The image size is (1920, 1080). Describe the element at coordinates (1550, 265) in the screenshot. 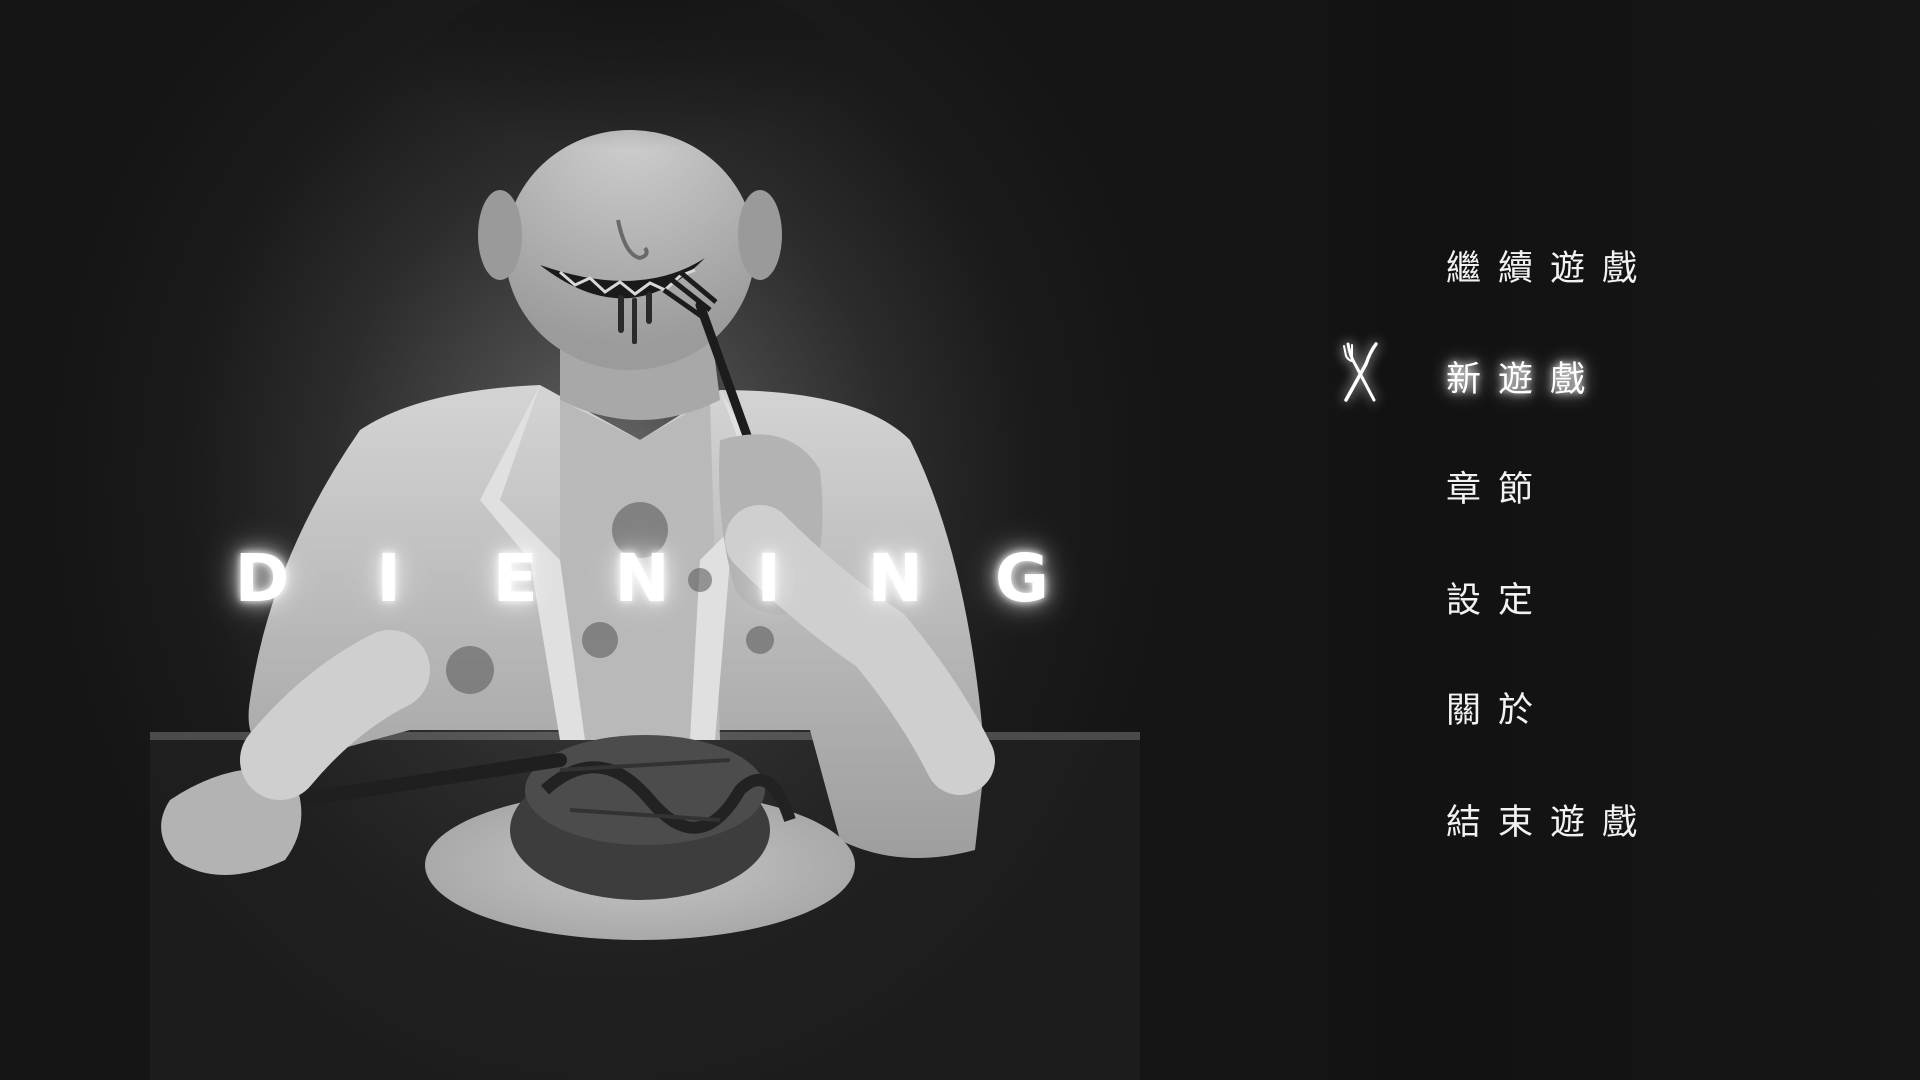

I see `menu-continue-game: 繼續遊戲` at that location.